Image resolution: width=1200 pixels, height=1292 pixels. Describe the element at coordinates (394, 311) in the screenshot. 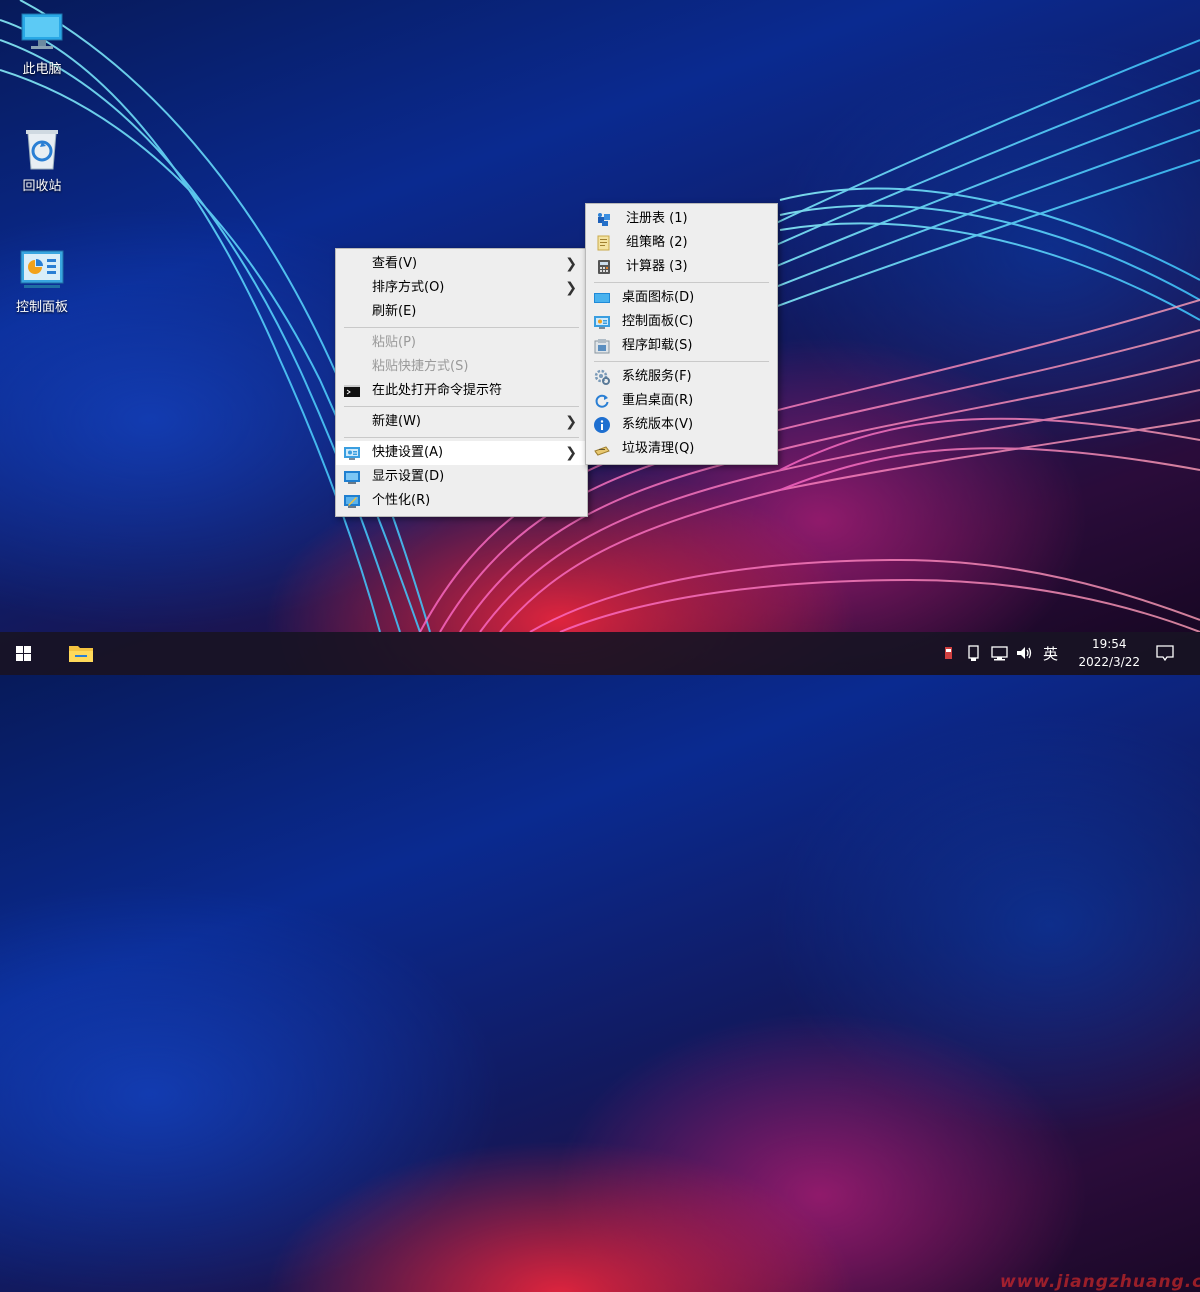

I see `menu-item-label: 刷新(E)` at that location.